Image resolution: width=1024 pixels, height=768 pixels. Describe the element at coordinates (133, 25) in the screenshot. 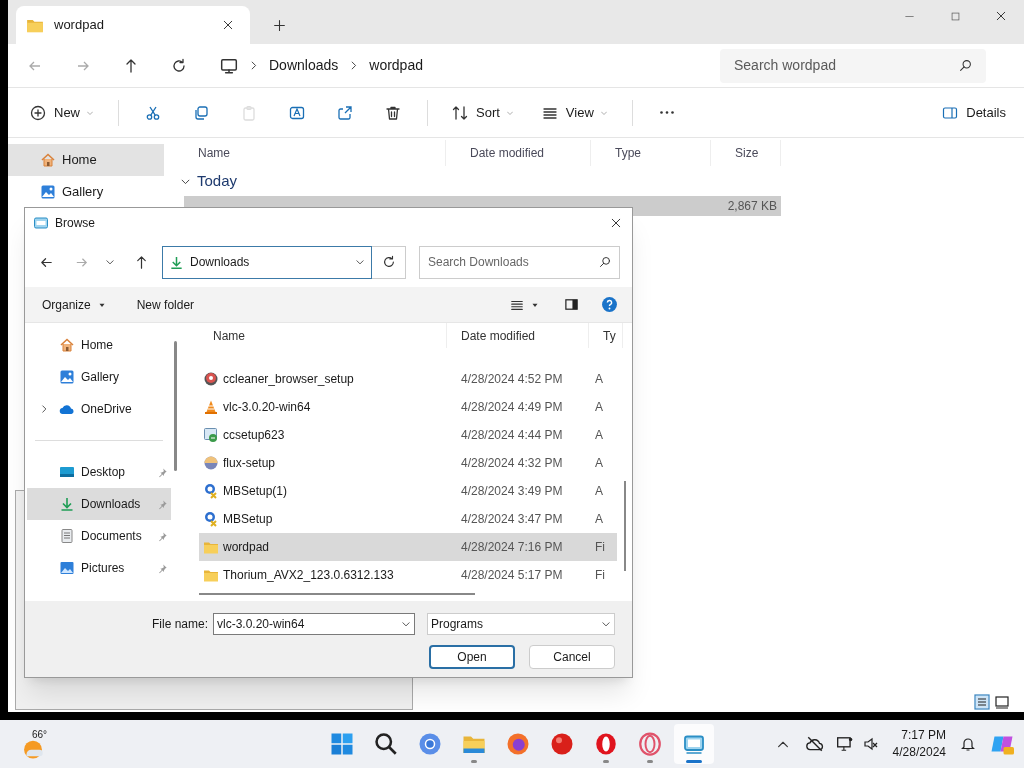

I see `tab: wordpad` at that location.